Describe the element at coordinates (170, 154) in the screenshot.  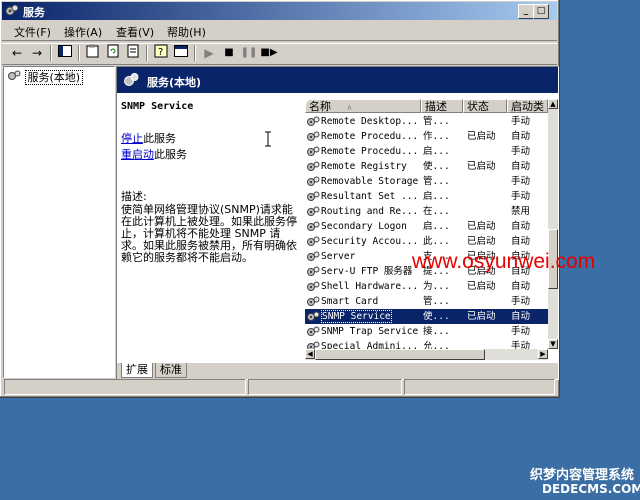
I see `restart-link-suffix: 此服务` at that location.